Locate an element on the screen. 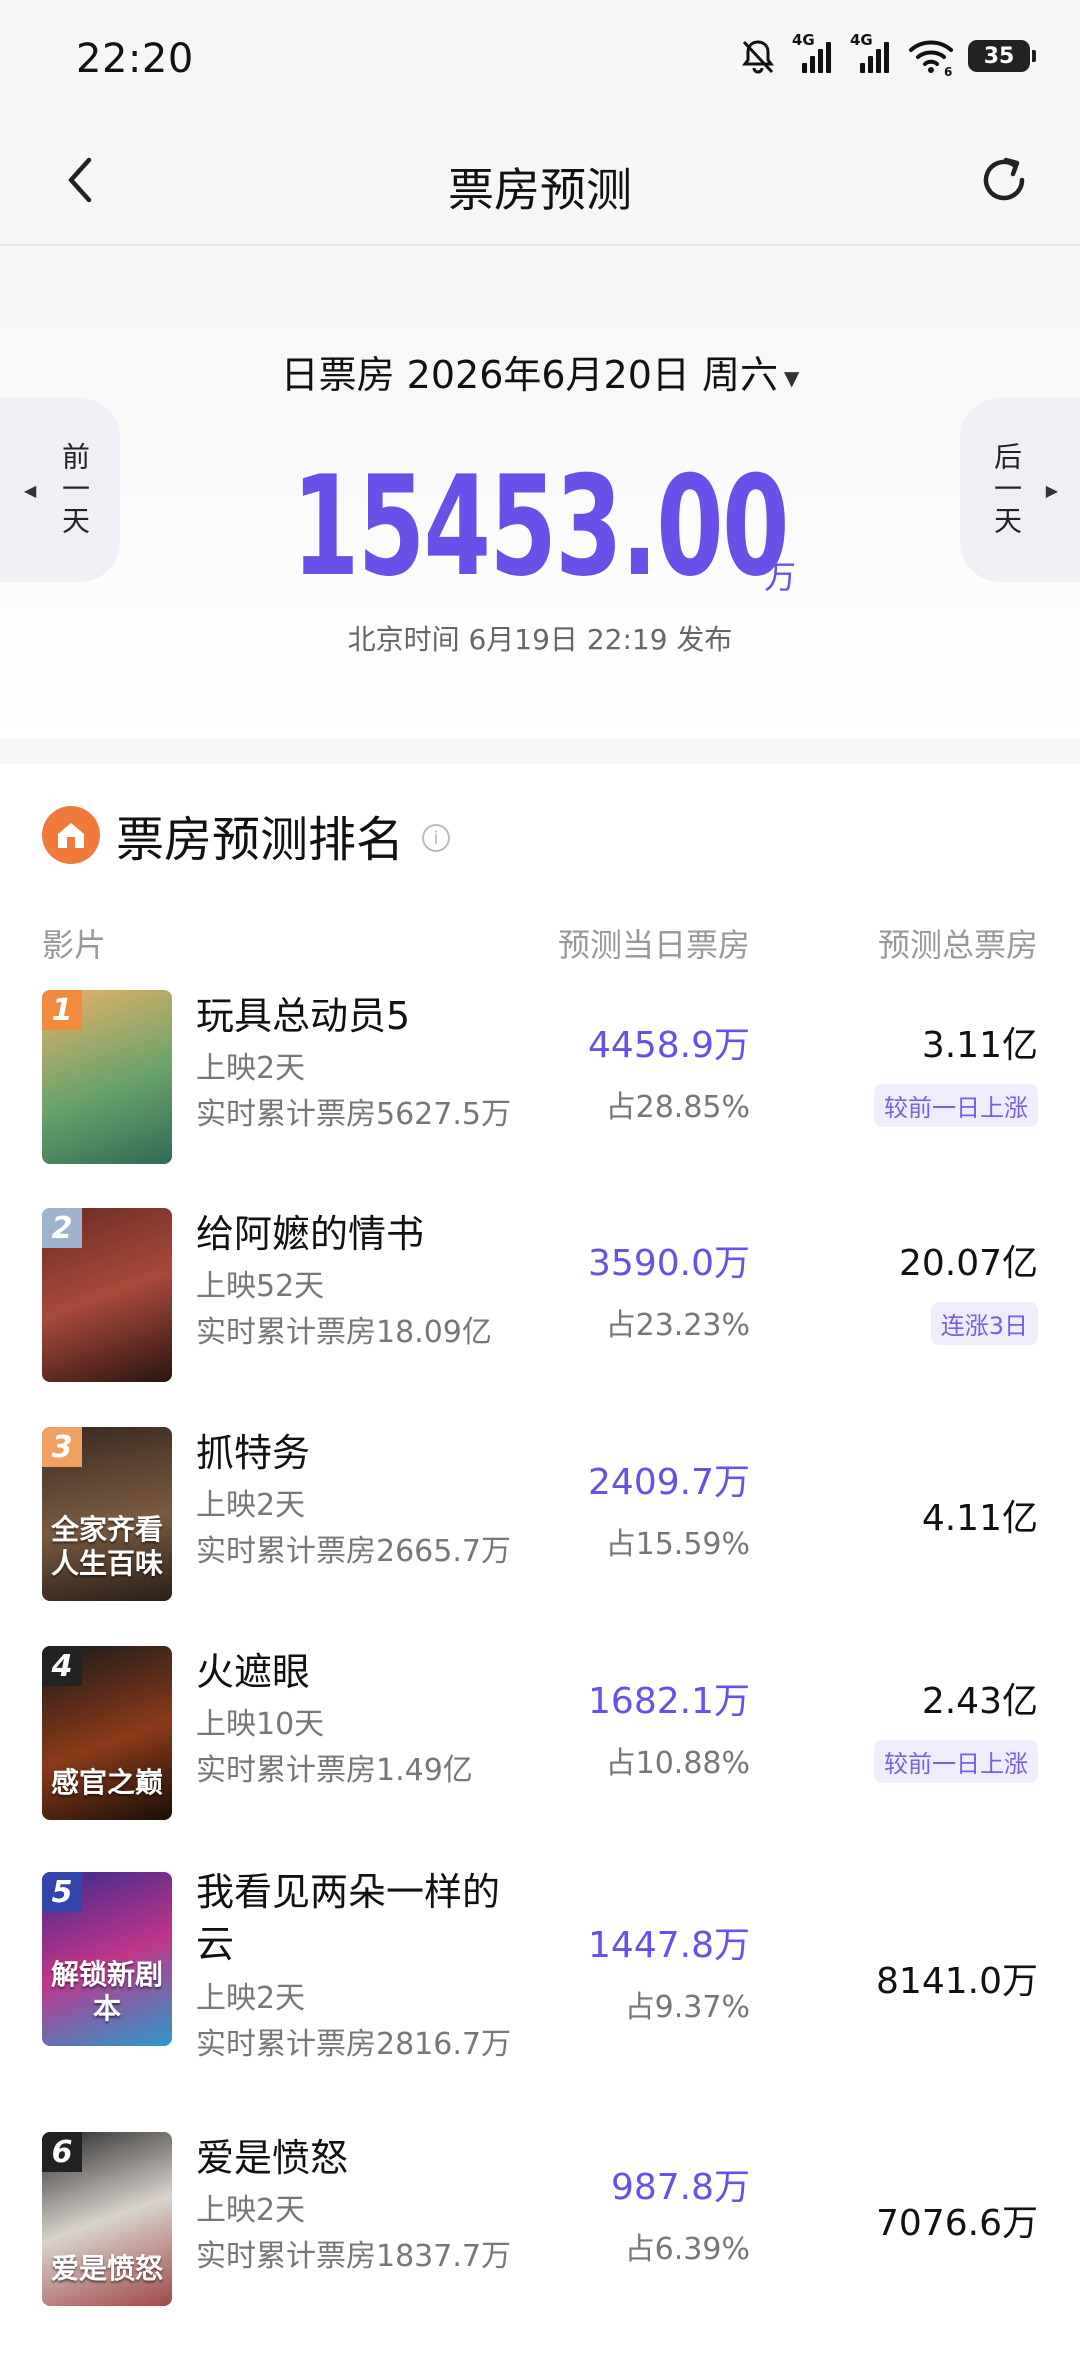 This screenshot has width=1080, height=2360. poster-tagline: 爱是愤怒 is located at coordinates (106, 2268).